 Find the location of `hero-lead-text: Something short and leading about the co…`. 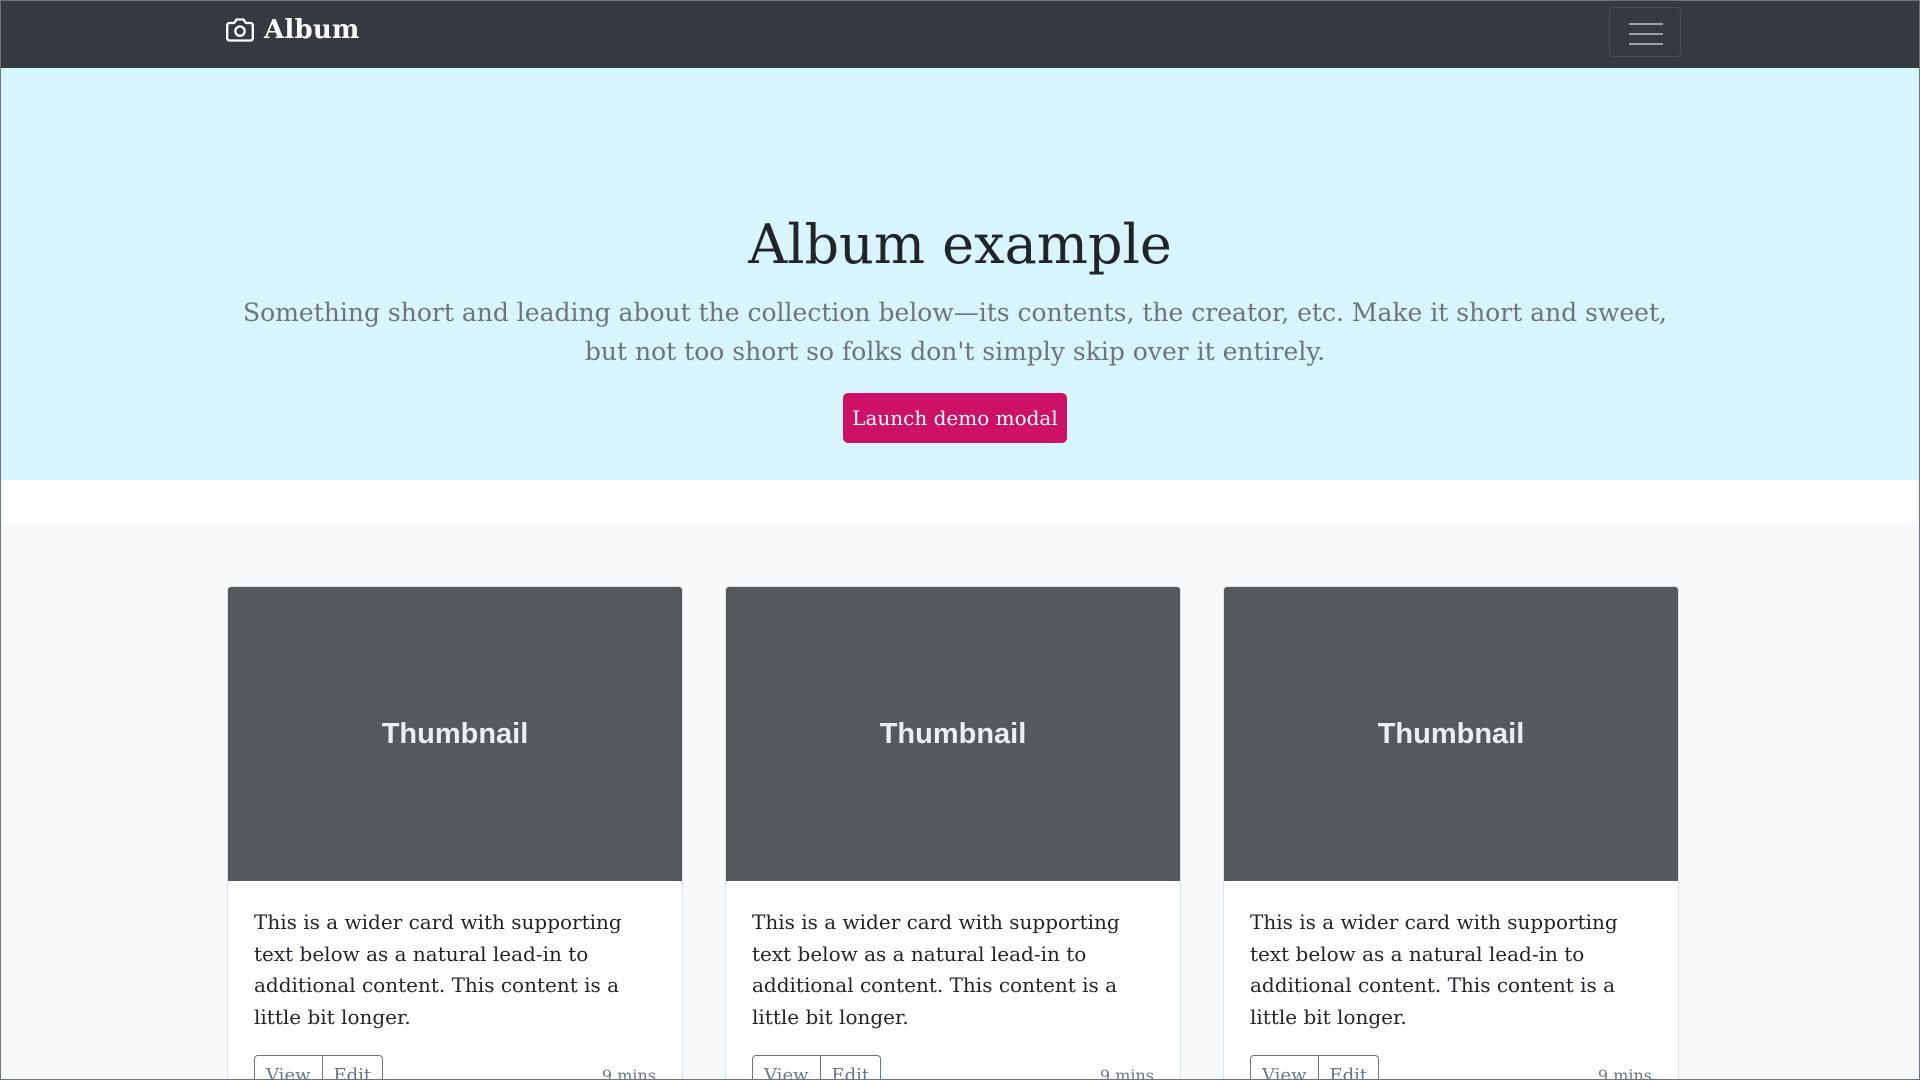

hero-lead-text: Something short and leading about the co… is located at coordinates (955, 332).